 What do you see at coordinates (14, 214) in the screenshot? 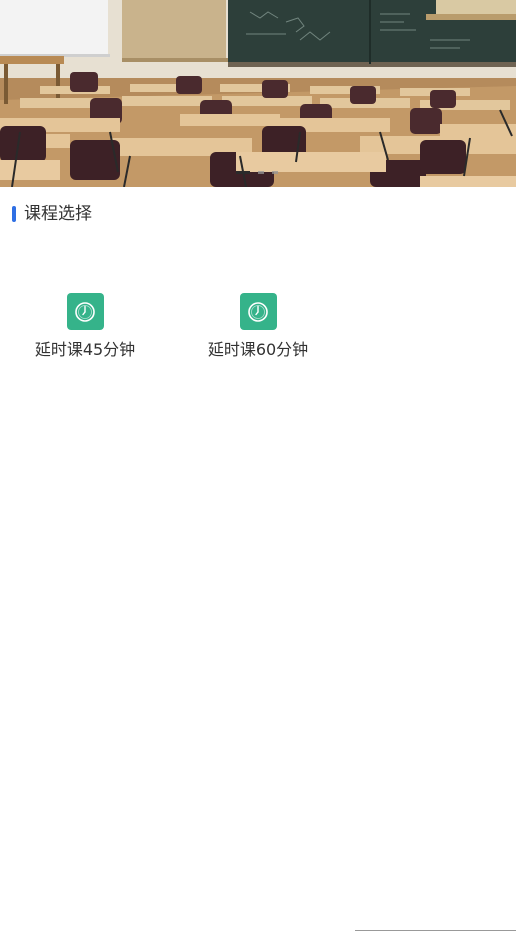
I see `section-accent-bar` at bounding box center [14, 214].